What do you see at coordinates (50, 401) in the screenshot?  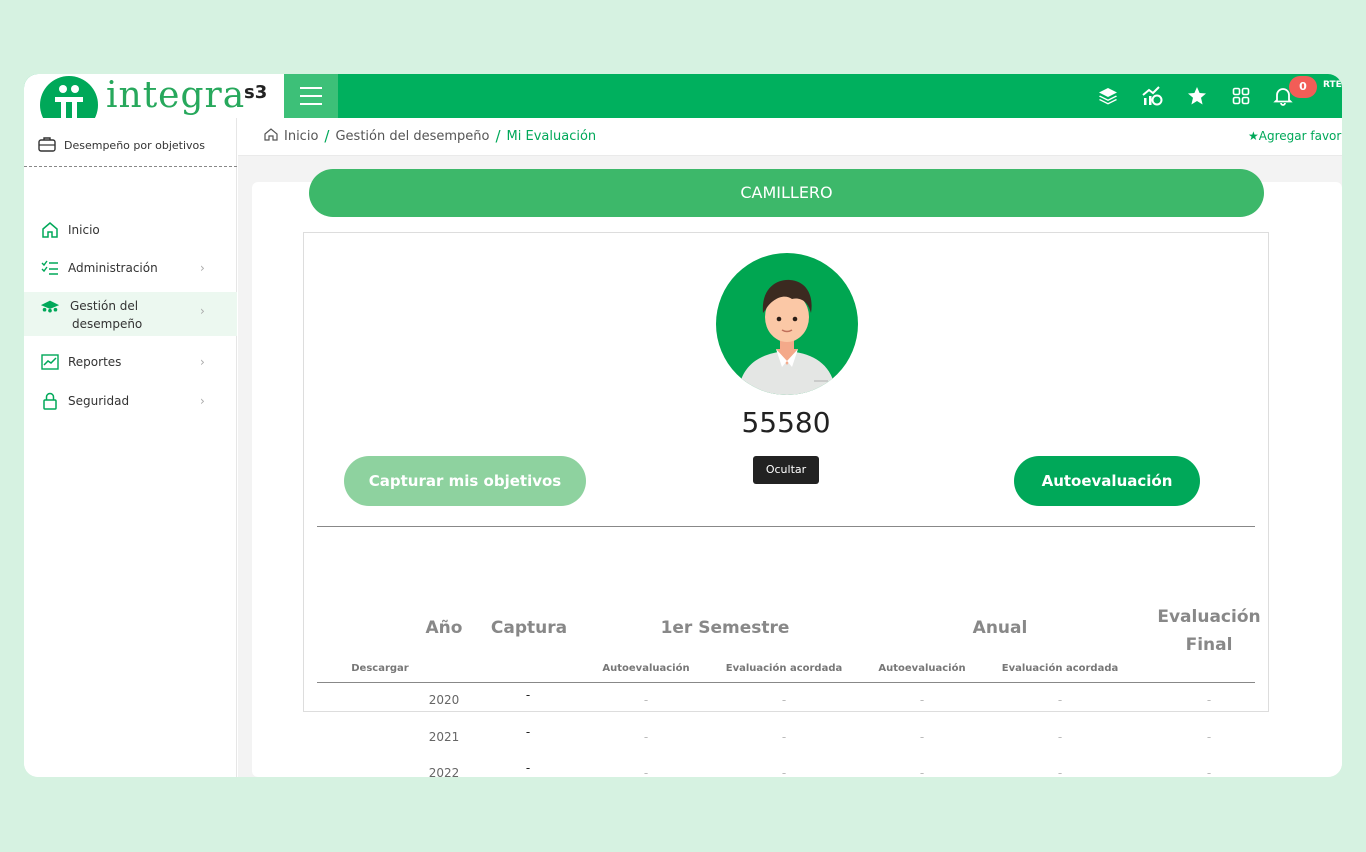 I see `lock-icon` at bounding box center [50, 401].